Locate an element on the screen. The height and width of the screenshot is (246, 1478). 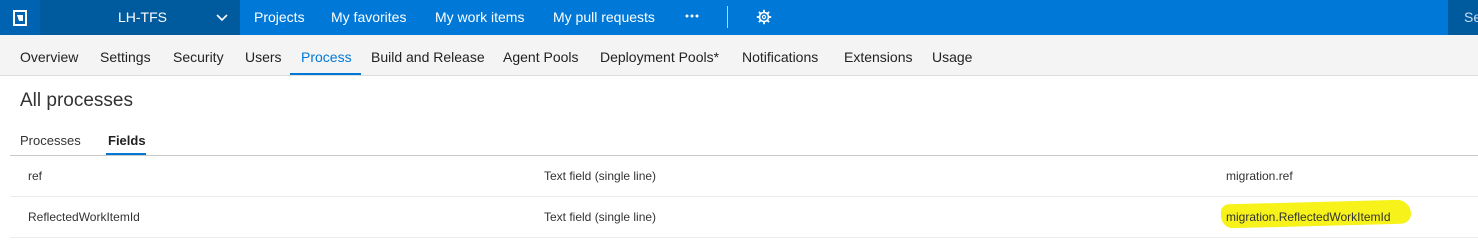
tab-notifications: Notifications is located at coordinates (780, 57).